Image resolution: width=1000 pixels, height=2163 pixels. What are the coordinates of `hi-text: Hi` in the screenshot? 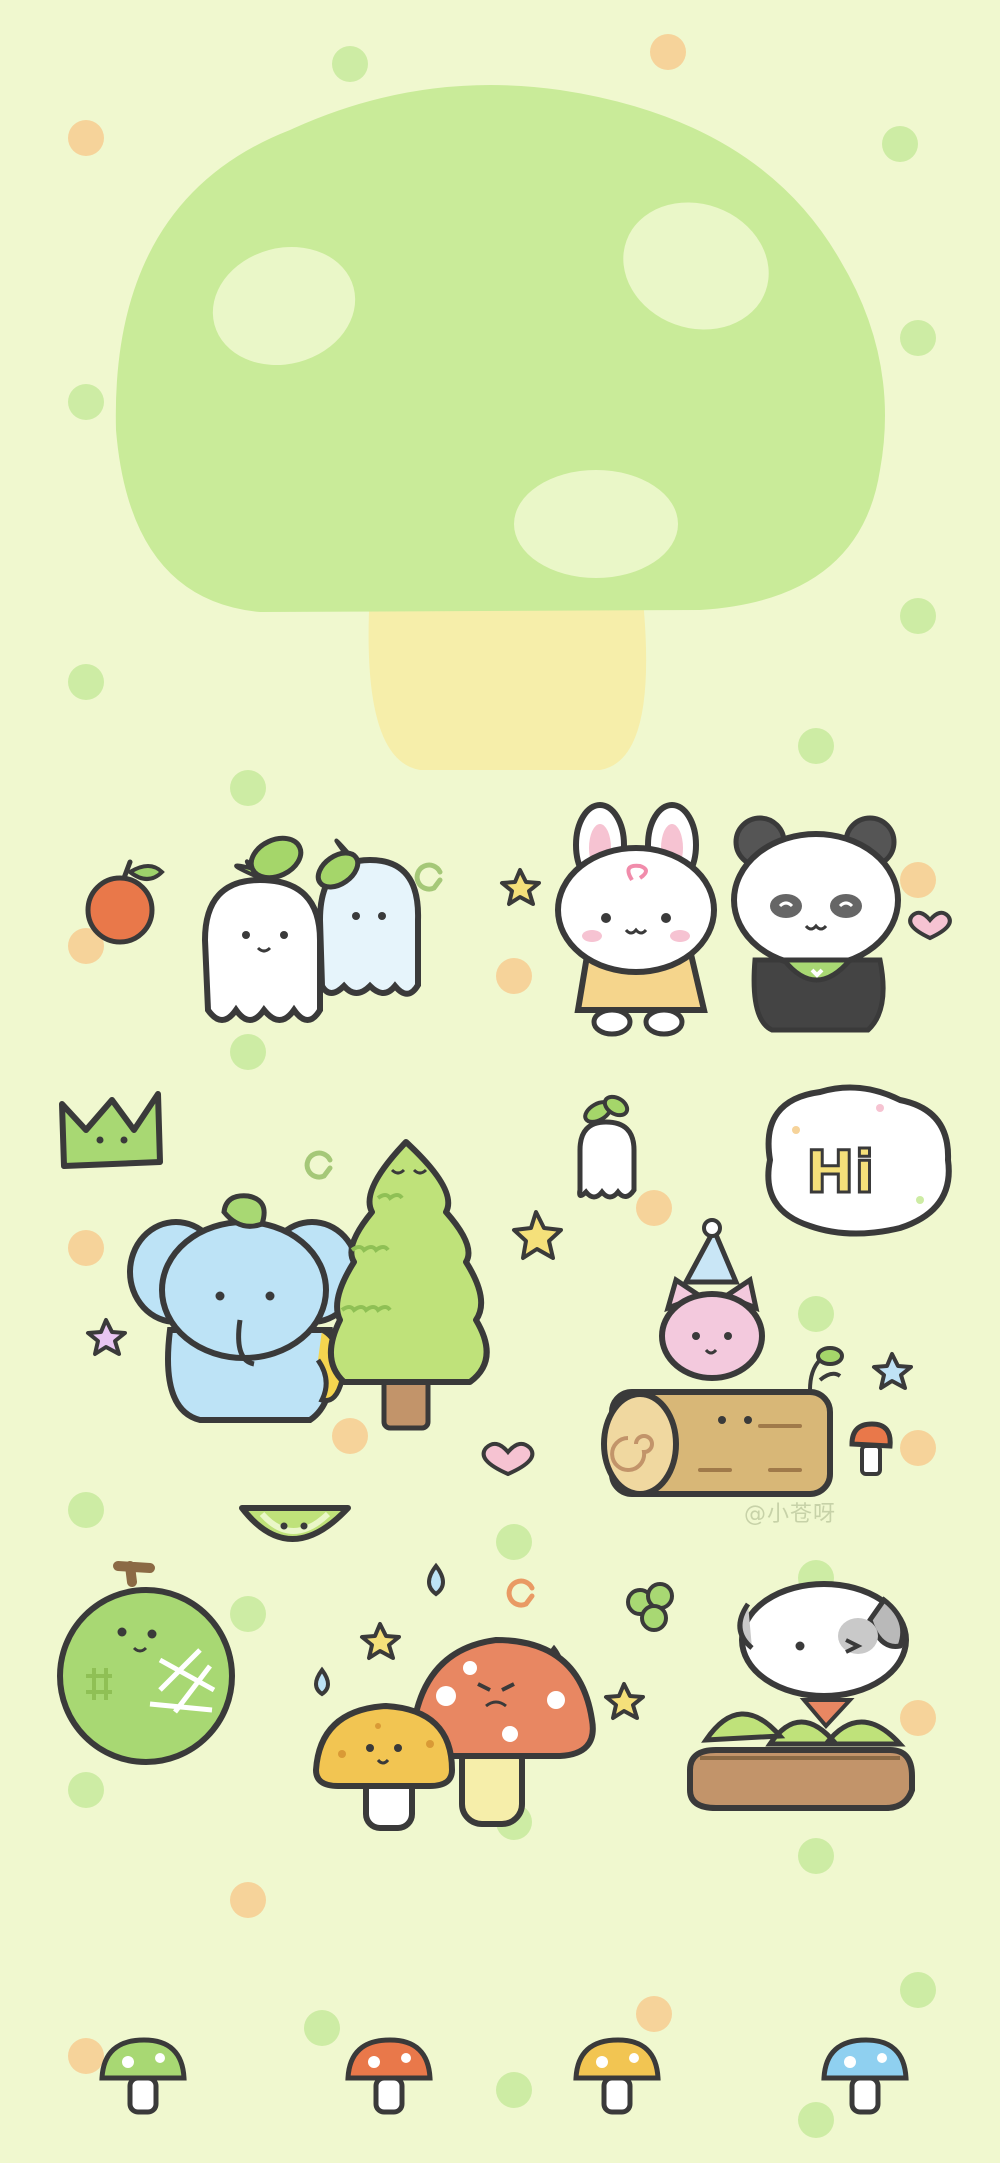 It's located at (840, 1172).